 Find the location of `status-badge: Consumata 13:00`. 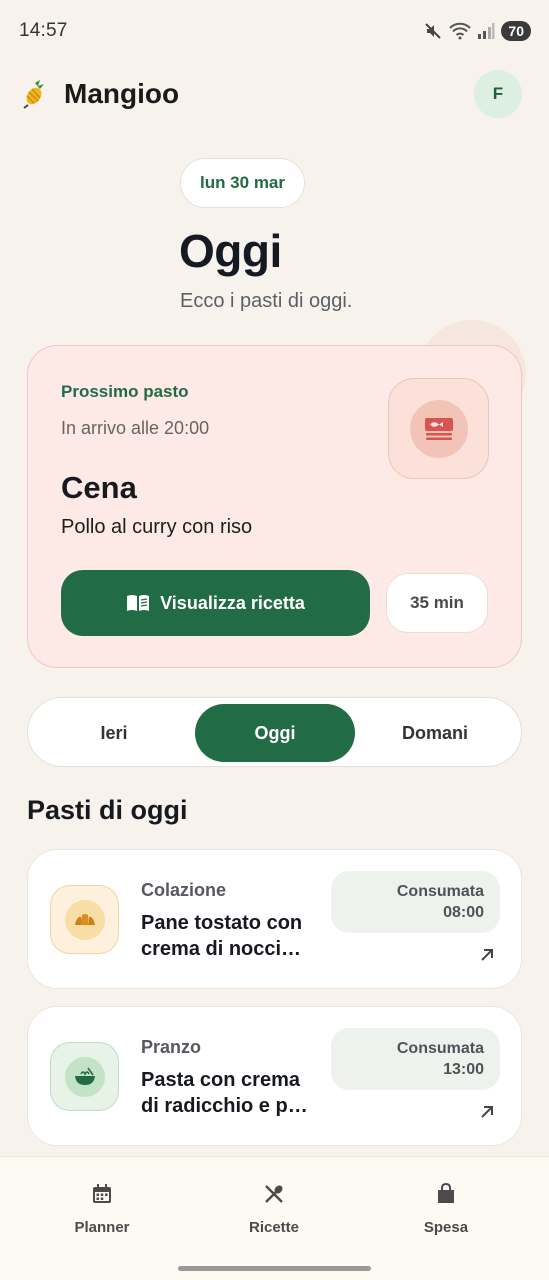

status-badge: Consumata 13:00 is located at coordinates (415, 1059).